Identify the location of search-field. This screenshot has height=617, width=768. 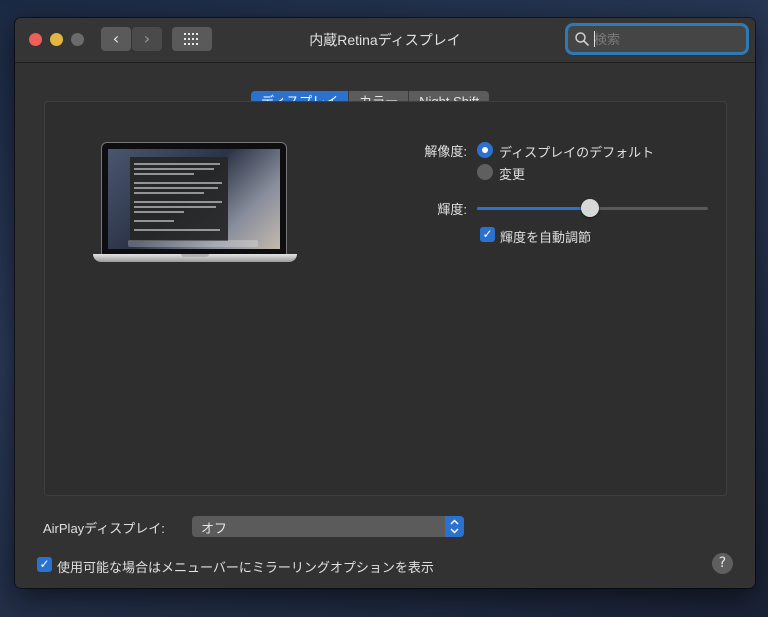
(657, 39).